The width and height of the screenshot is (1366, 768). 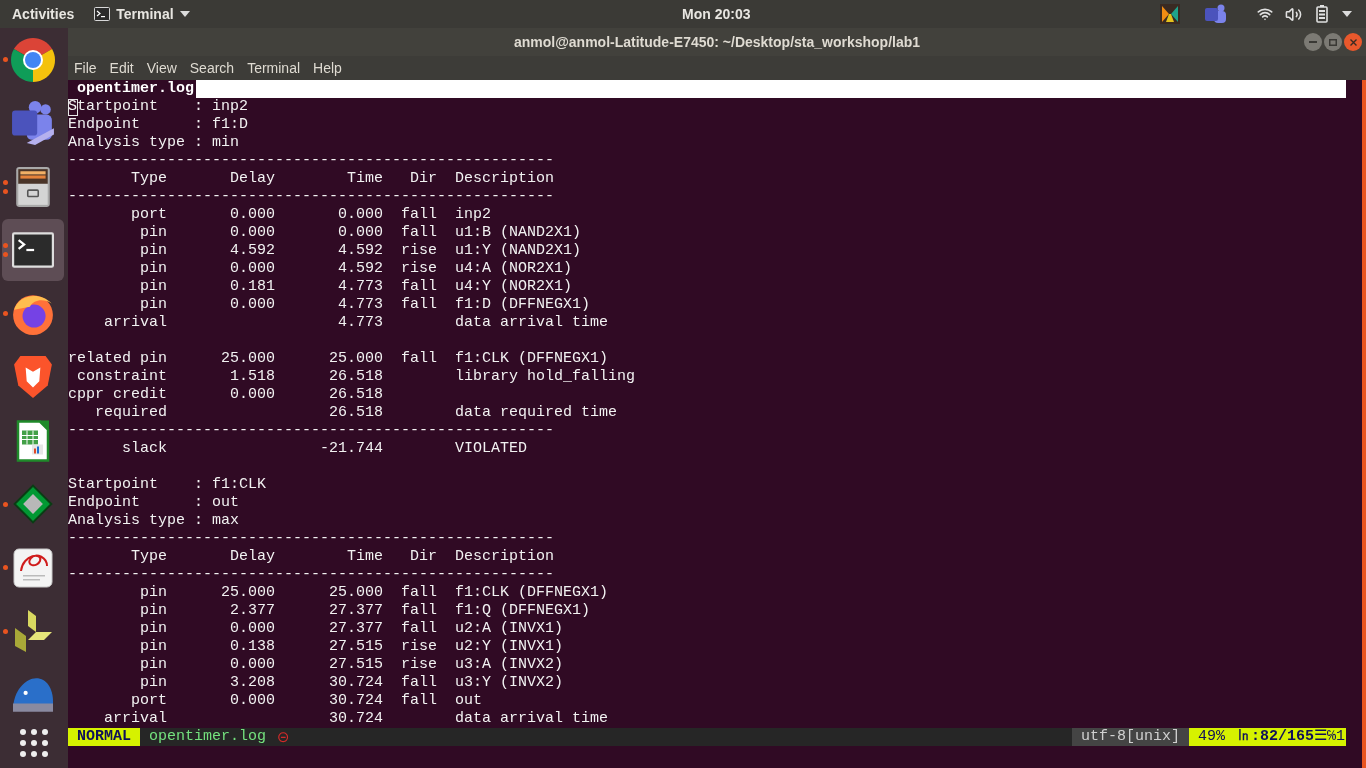 What do you see at coordinates (274, 68) in the screenshot?
I see `menu-item: Terminal` at bounding box center [274, 68].